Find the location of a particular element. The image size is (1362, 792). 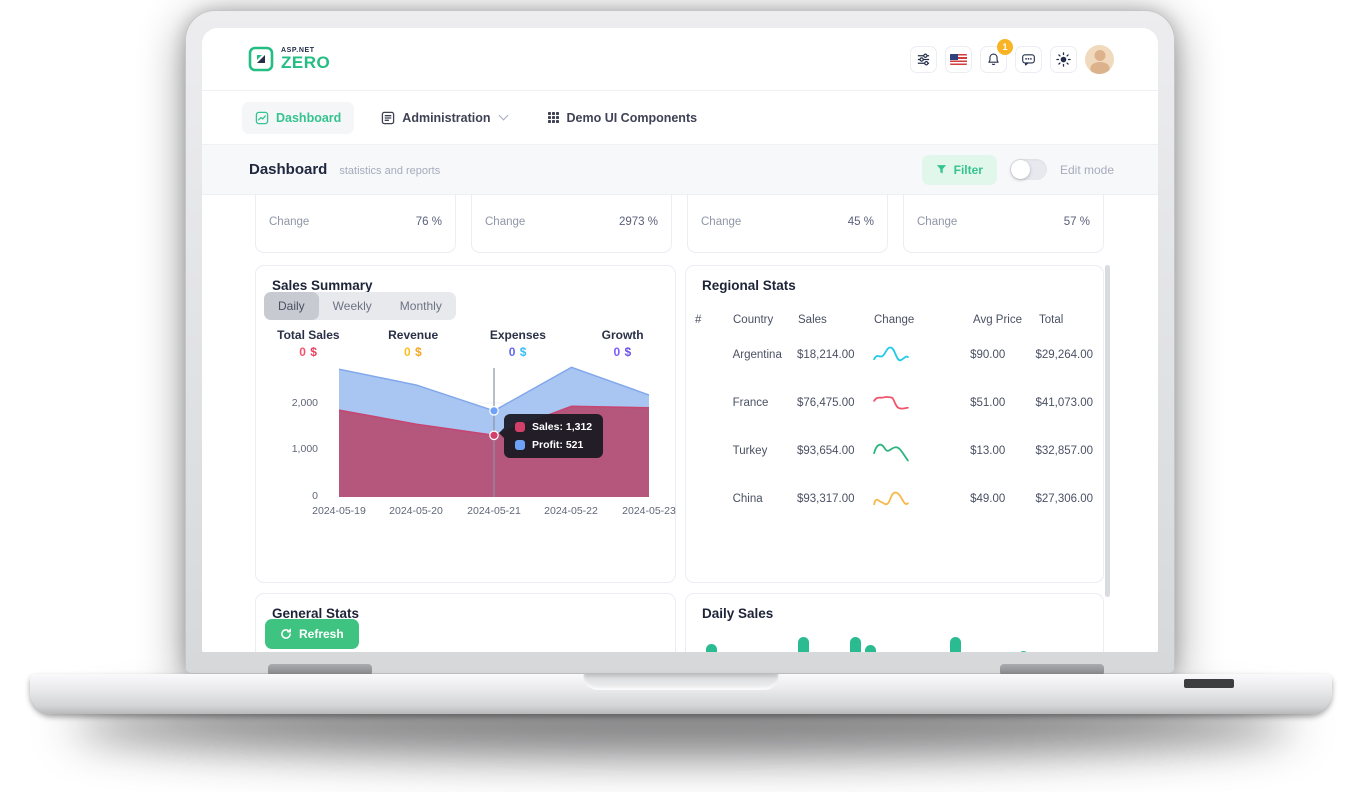

sun-icon is located at coordinates (1063, 59).